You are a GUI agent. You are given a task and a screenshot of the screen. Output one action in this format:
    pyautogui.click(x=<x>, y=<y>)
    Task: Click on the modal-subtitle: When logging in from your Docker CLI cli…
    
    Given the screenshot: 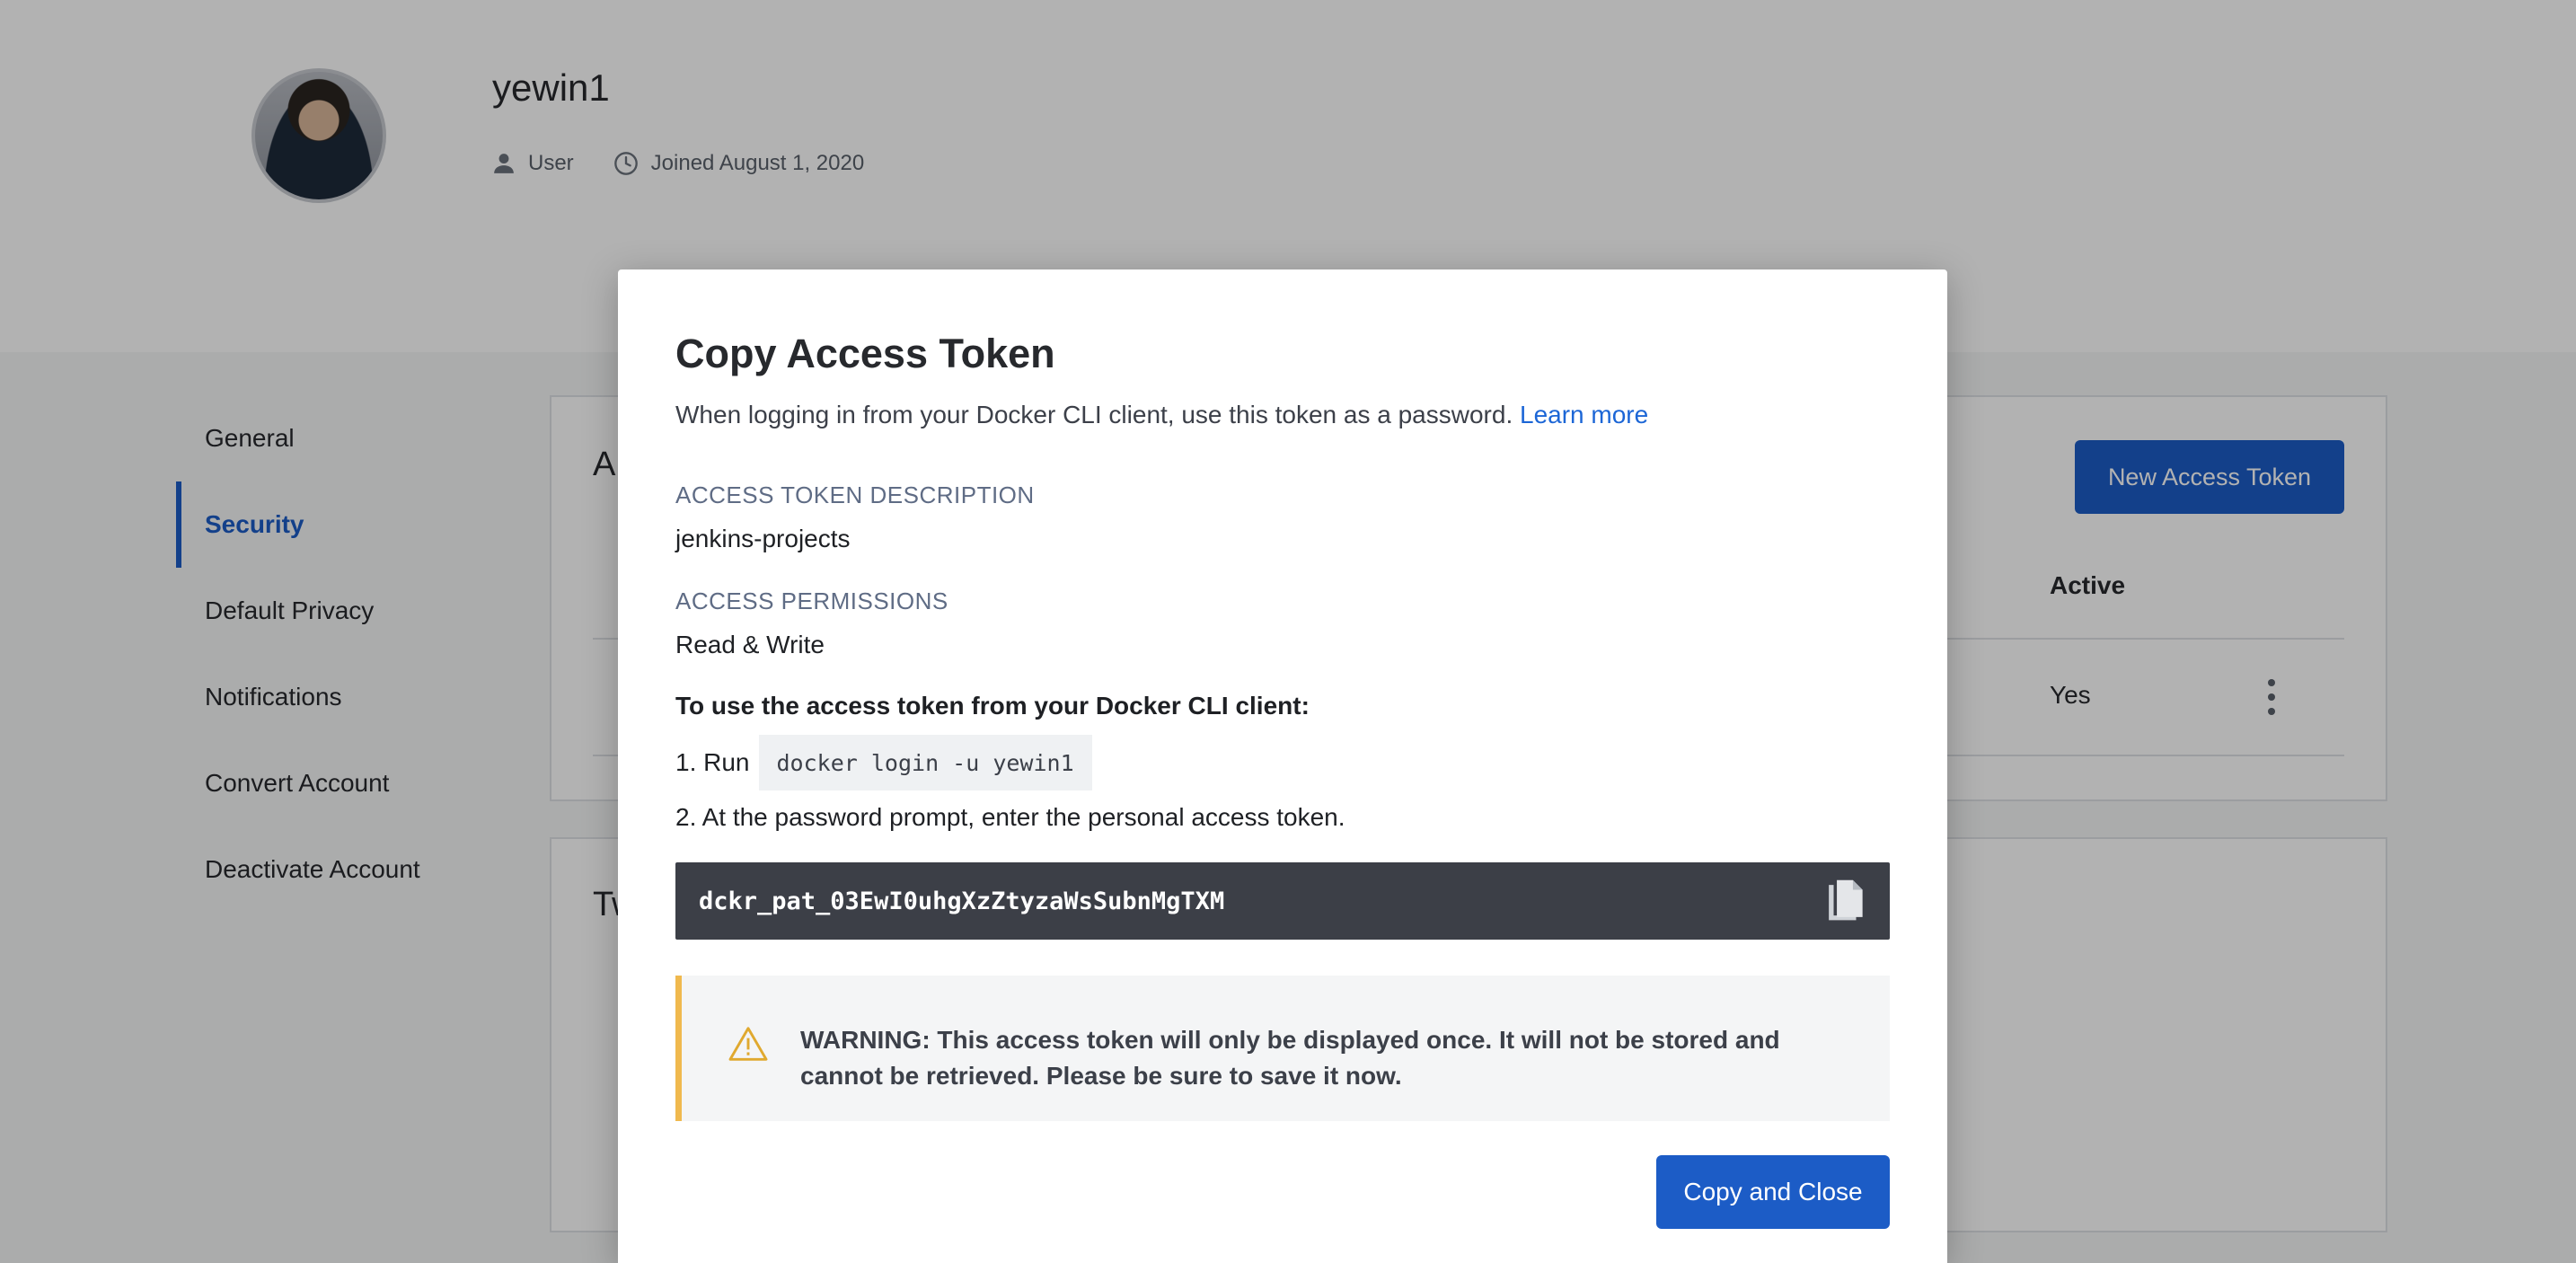 What is the action you would take?
    pyautogui.click(x=1161, y=415)
    